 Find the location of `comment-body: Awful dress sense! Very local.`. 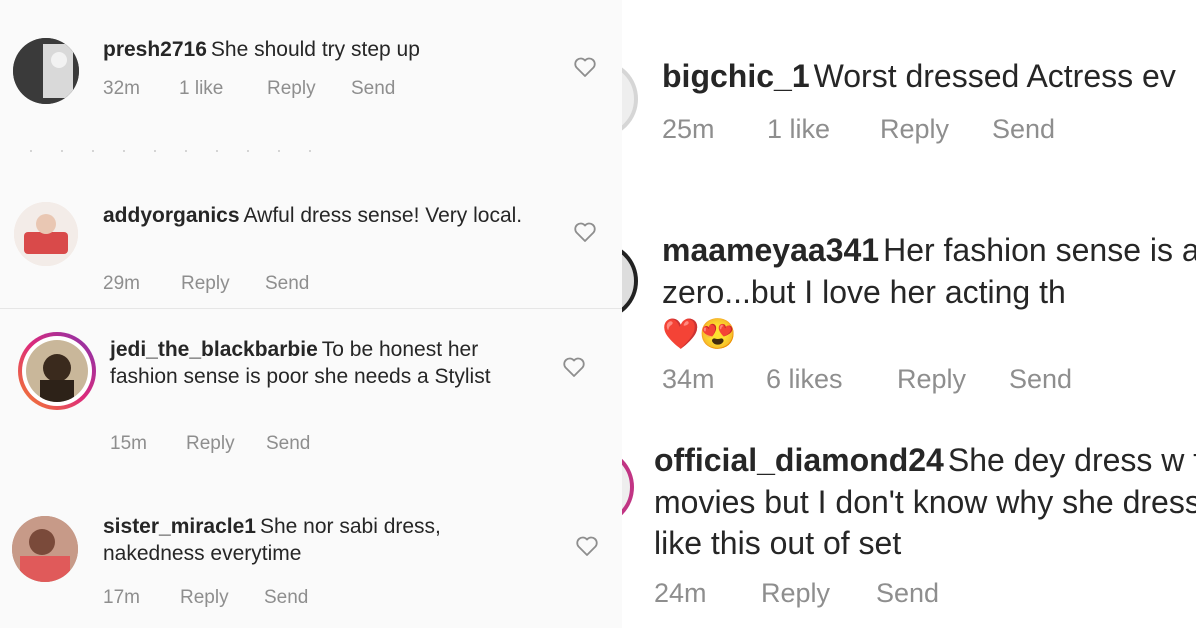

comment-body: Awful dress sense! Very local. is located at coordinates (383, 215).